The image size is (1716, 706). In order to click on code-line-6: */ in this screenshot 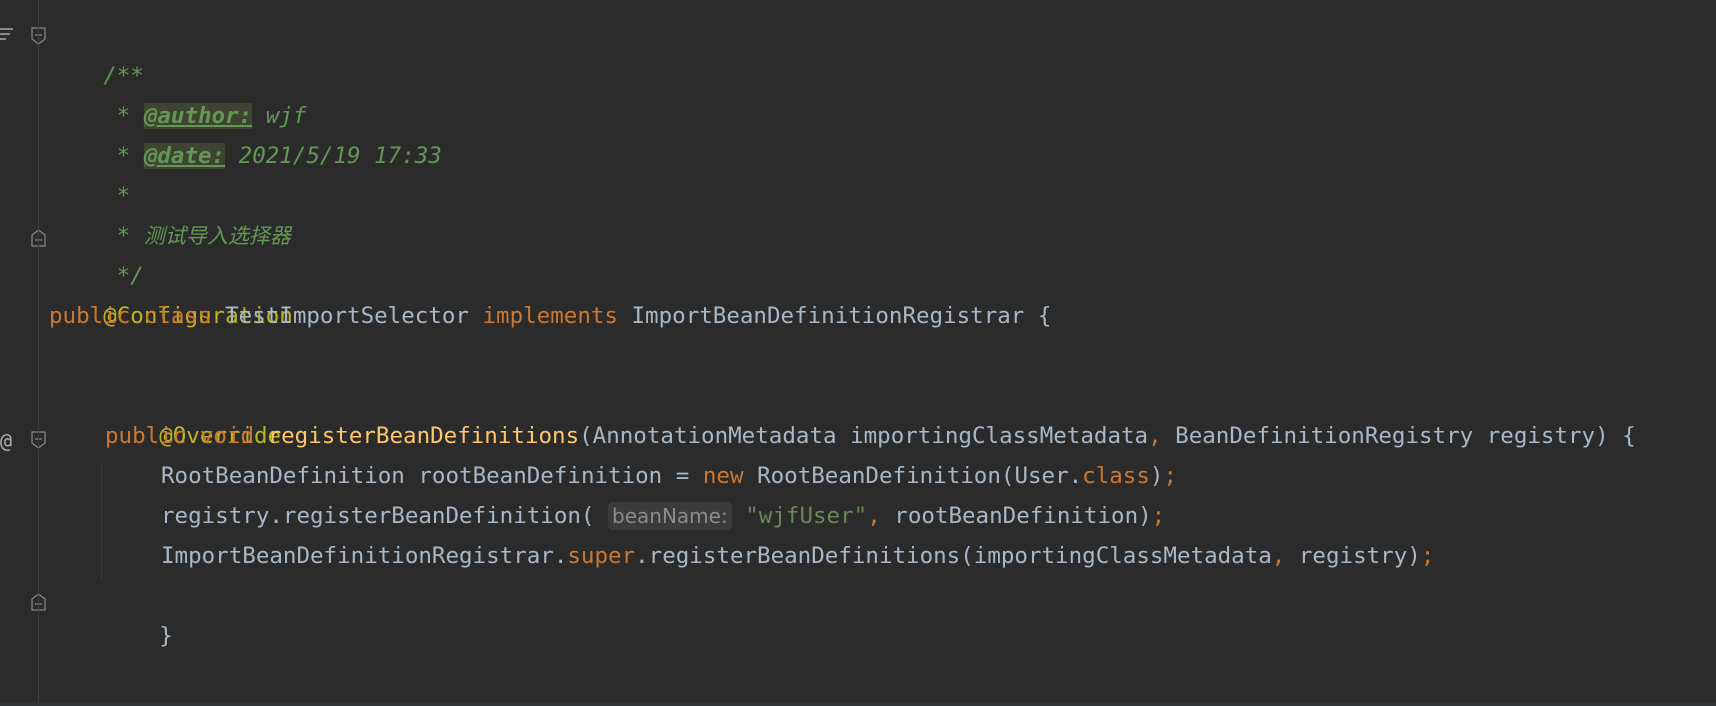, I will do `click(96, 252)`.